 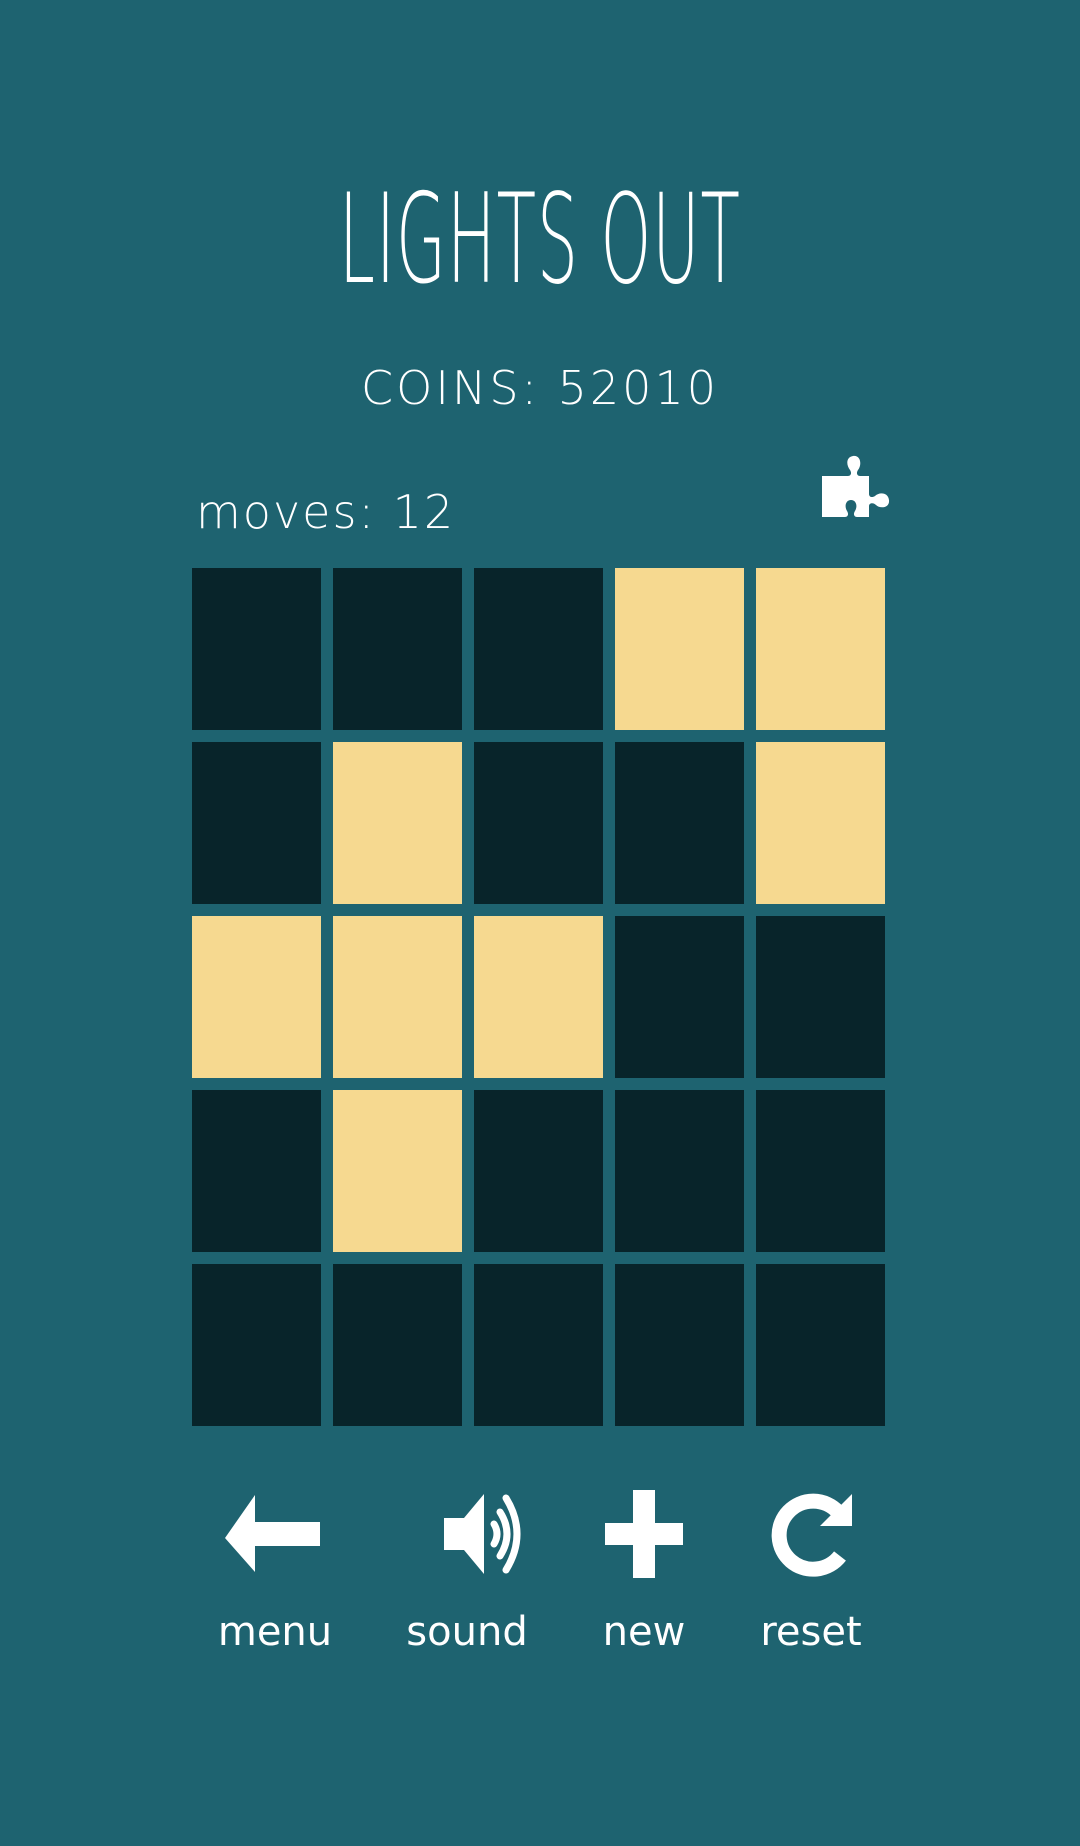 I want to click on speaker-icon, so click(x=482, y=1534).